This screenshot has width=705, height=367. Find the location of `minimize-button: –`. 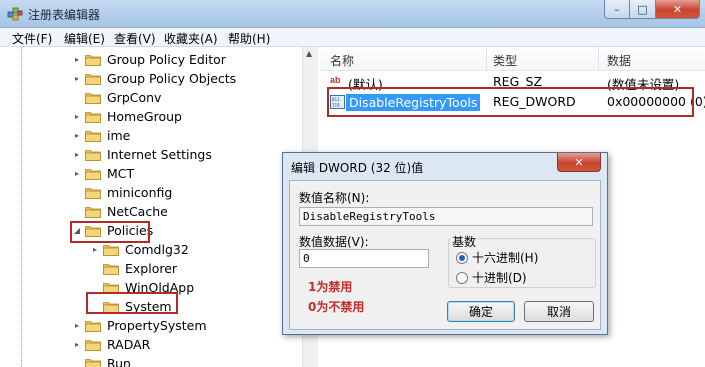

minimize-button: – is located at coordinates (617, 9).